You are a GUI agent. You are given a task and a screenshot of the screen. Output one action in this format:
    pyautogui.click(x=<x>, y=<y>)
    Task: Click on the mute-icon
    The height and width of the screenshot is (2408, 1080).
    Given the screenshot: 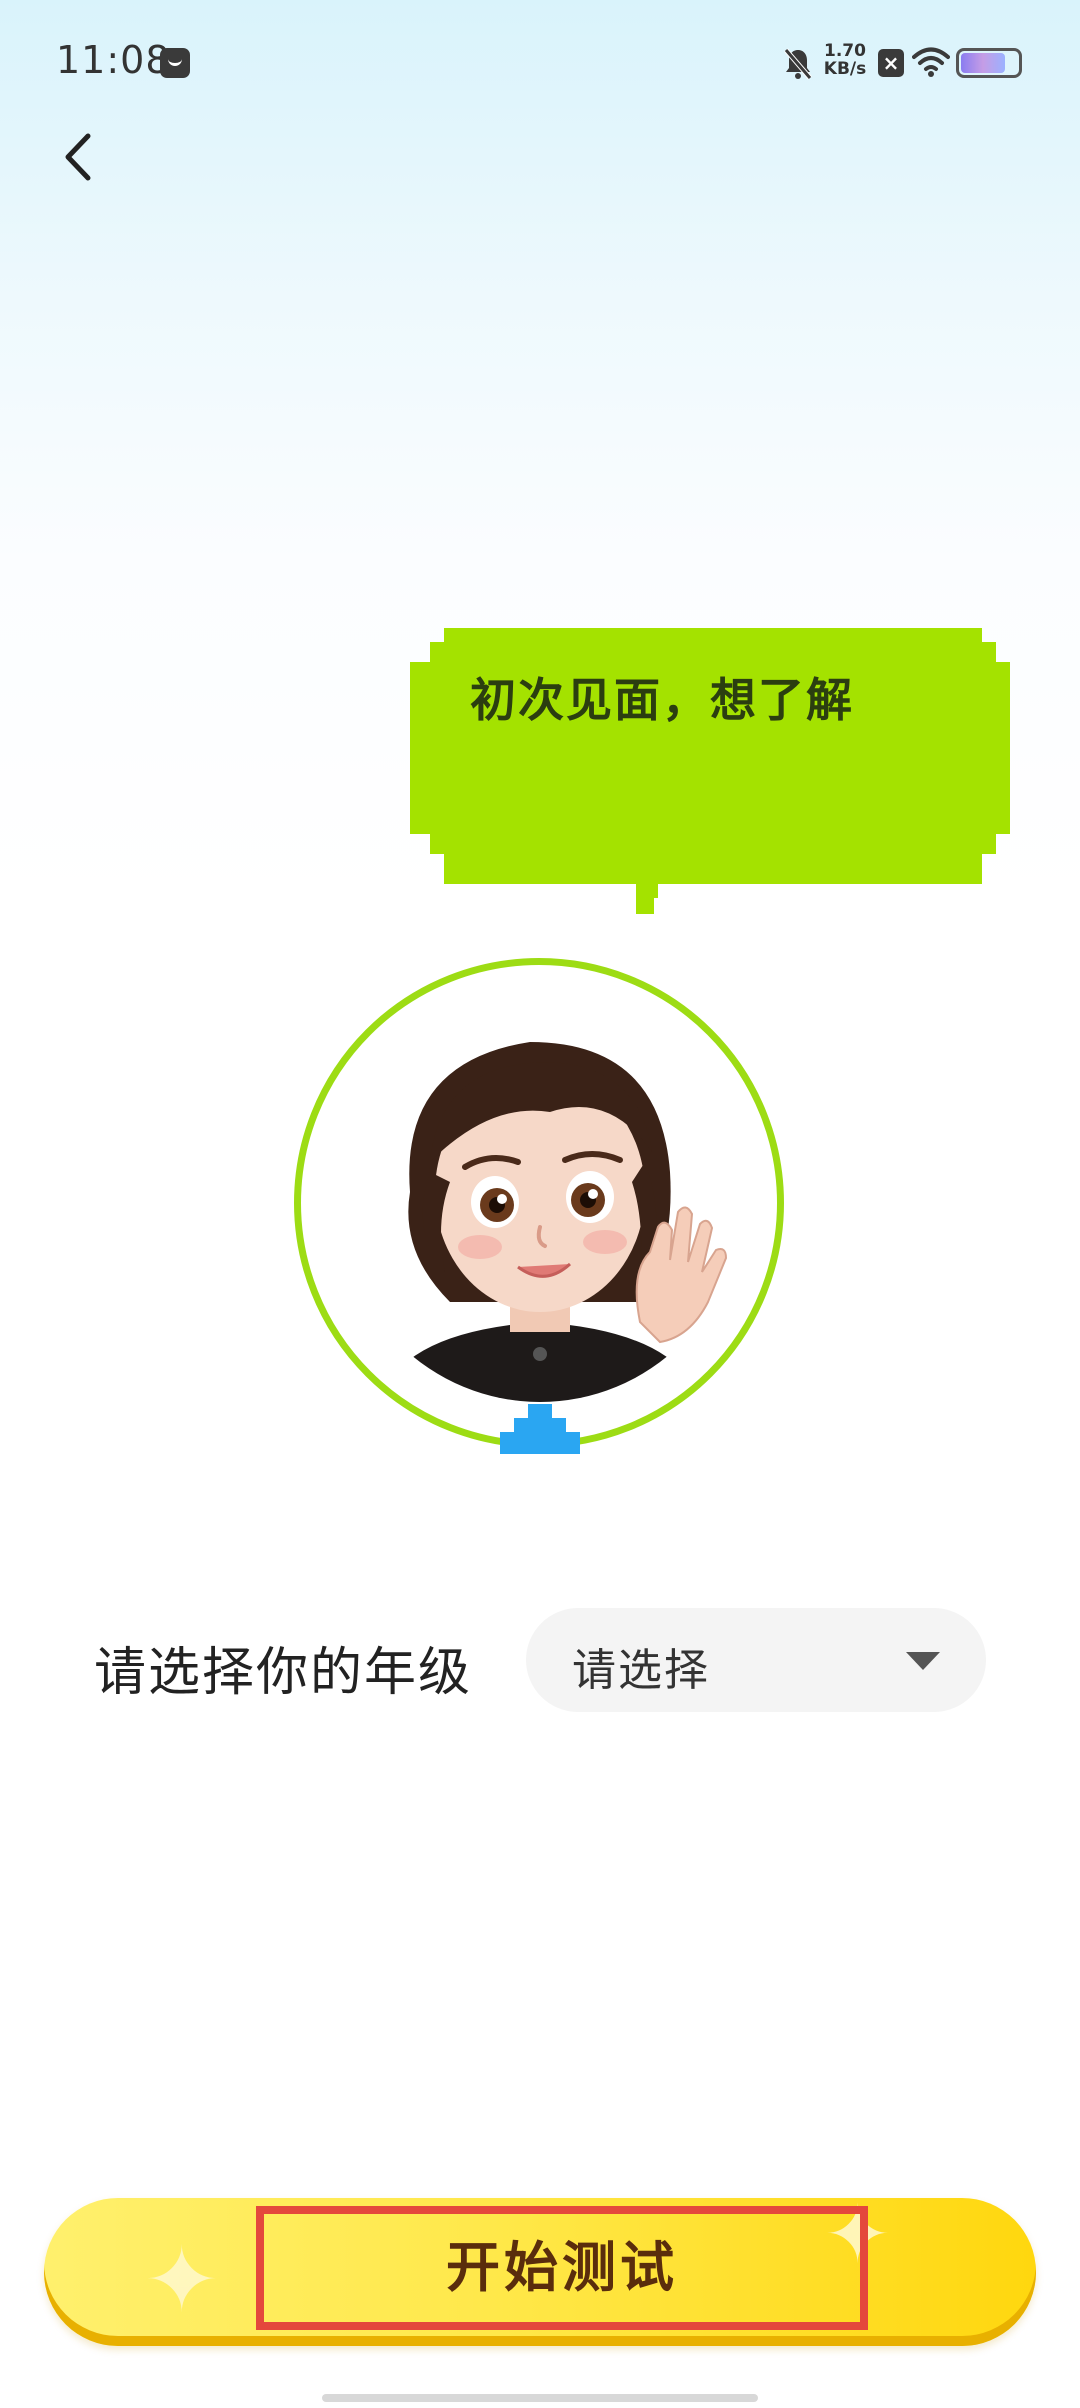 What is the action you would take?
    pyautogui.click(x=798, y=64)
    